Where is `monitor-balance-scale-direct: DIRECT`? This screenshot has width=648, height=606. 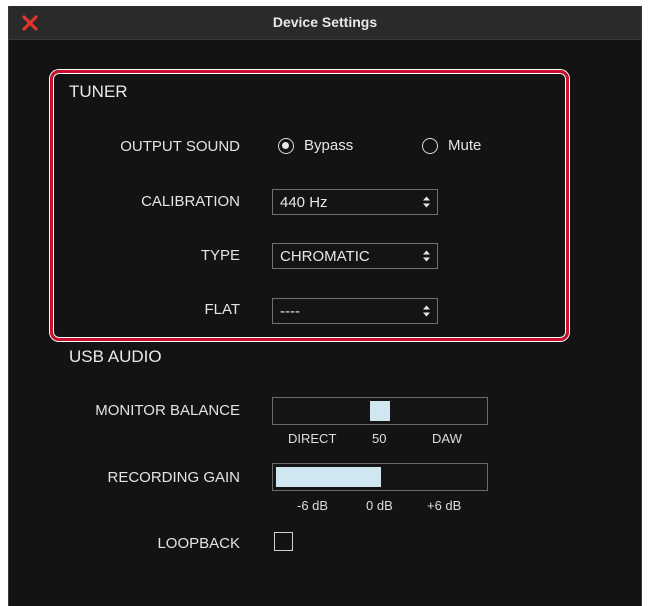
monitor-balance-scale-direct: DIRECT is located at coordinates (312, 438).